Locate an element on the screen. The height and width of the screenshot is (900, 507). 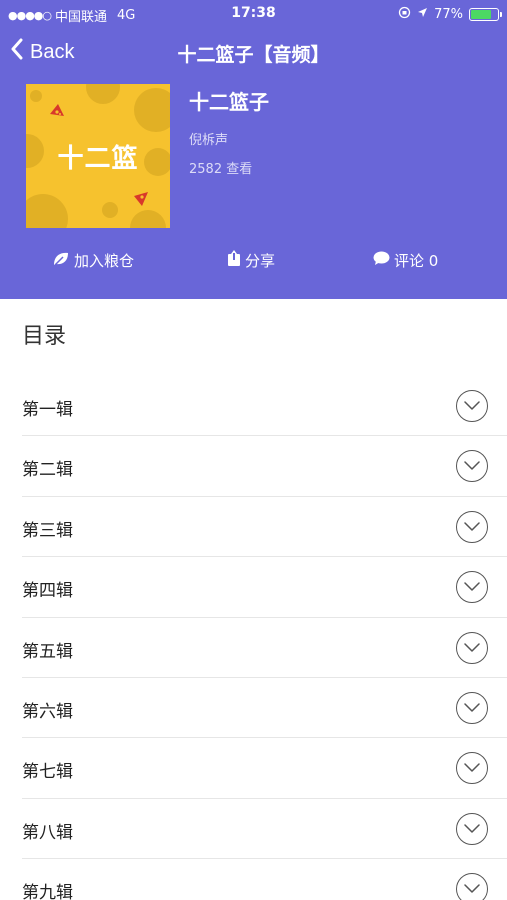
catalog-item-label: 第一辑 is located at coordinates (47, 410).